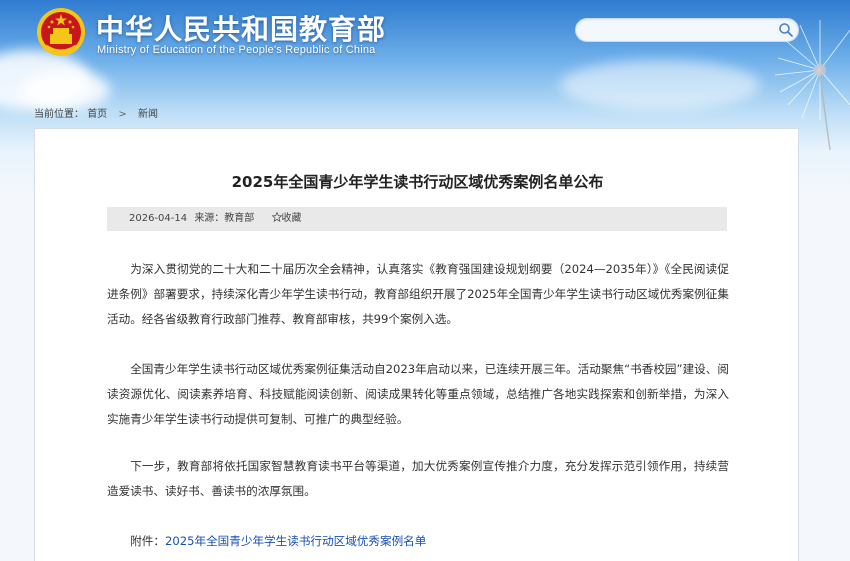 Image resolution: width=850 pixels, height=561 pixels. What do you see at coordinates (61, 32) in the screenshot?
I see `national-emblem-icon` at bounding box center [61, 32].